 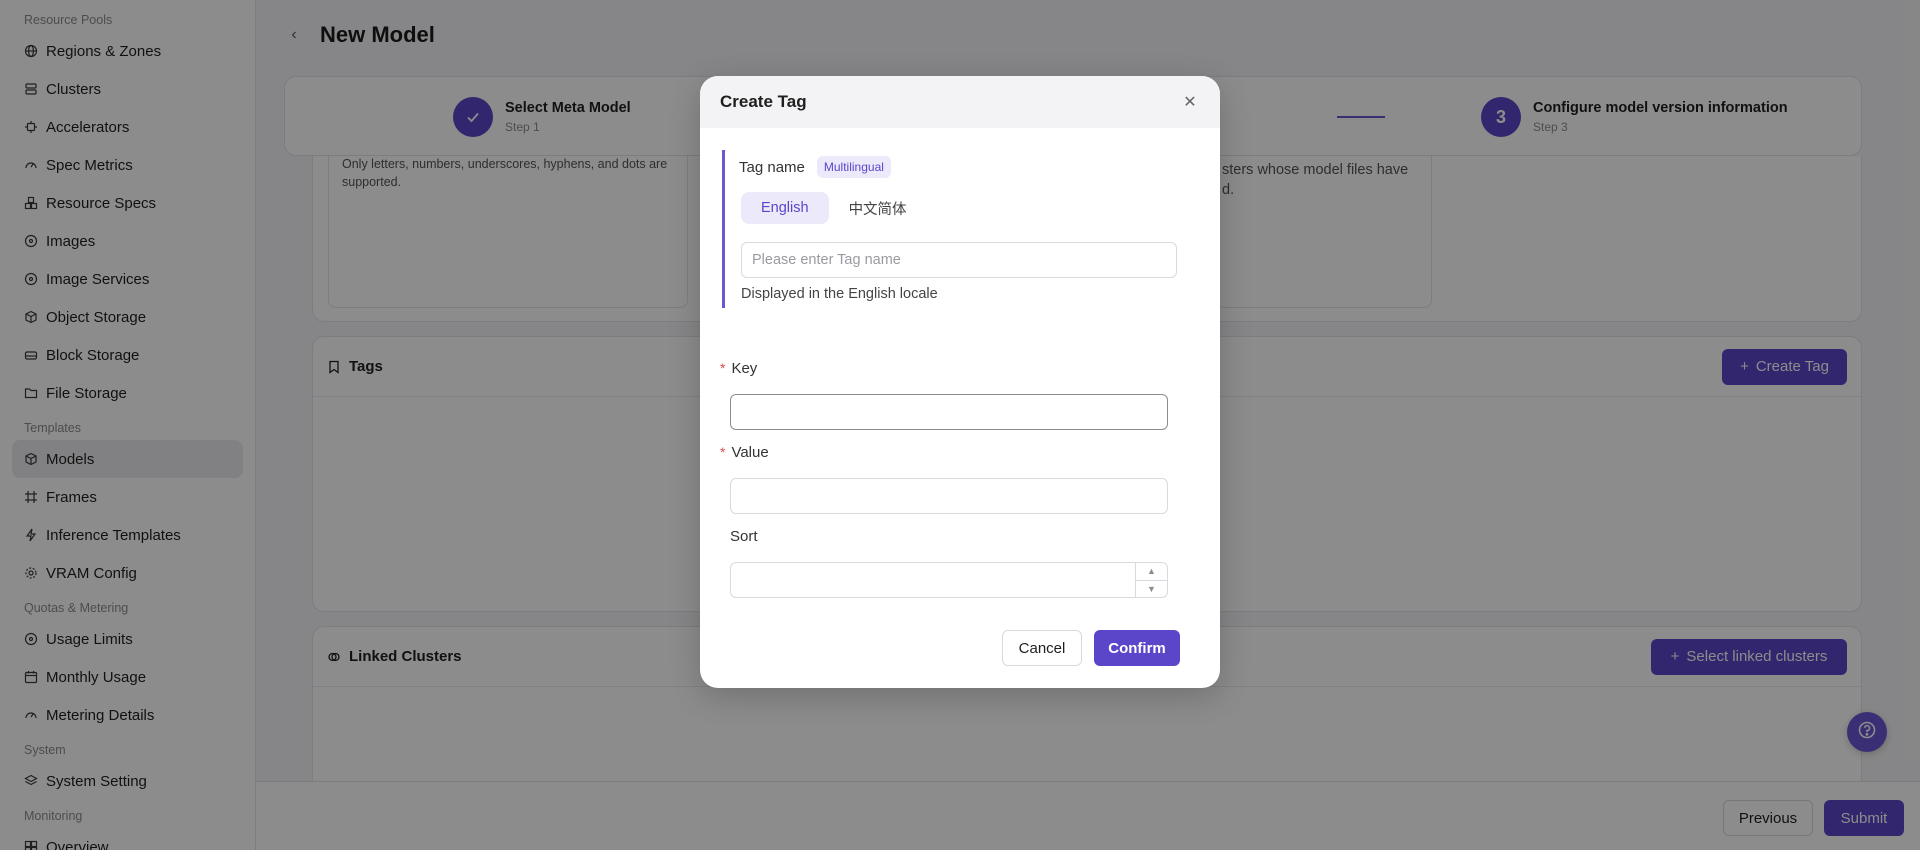 What do you see at coordinates (931, 580) in the screenshot?
I see `sort-input` at bounding box center [931, 580].